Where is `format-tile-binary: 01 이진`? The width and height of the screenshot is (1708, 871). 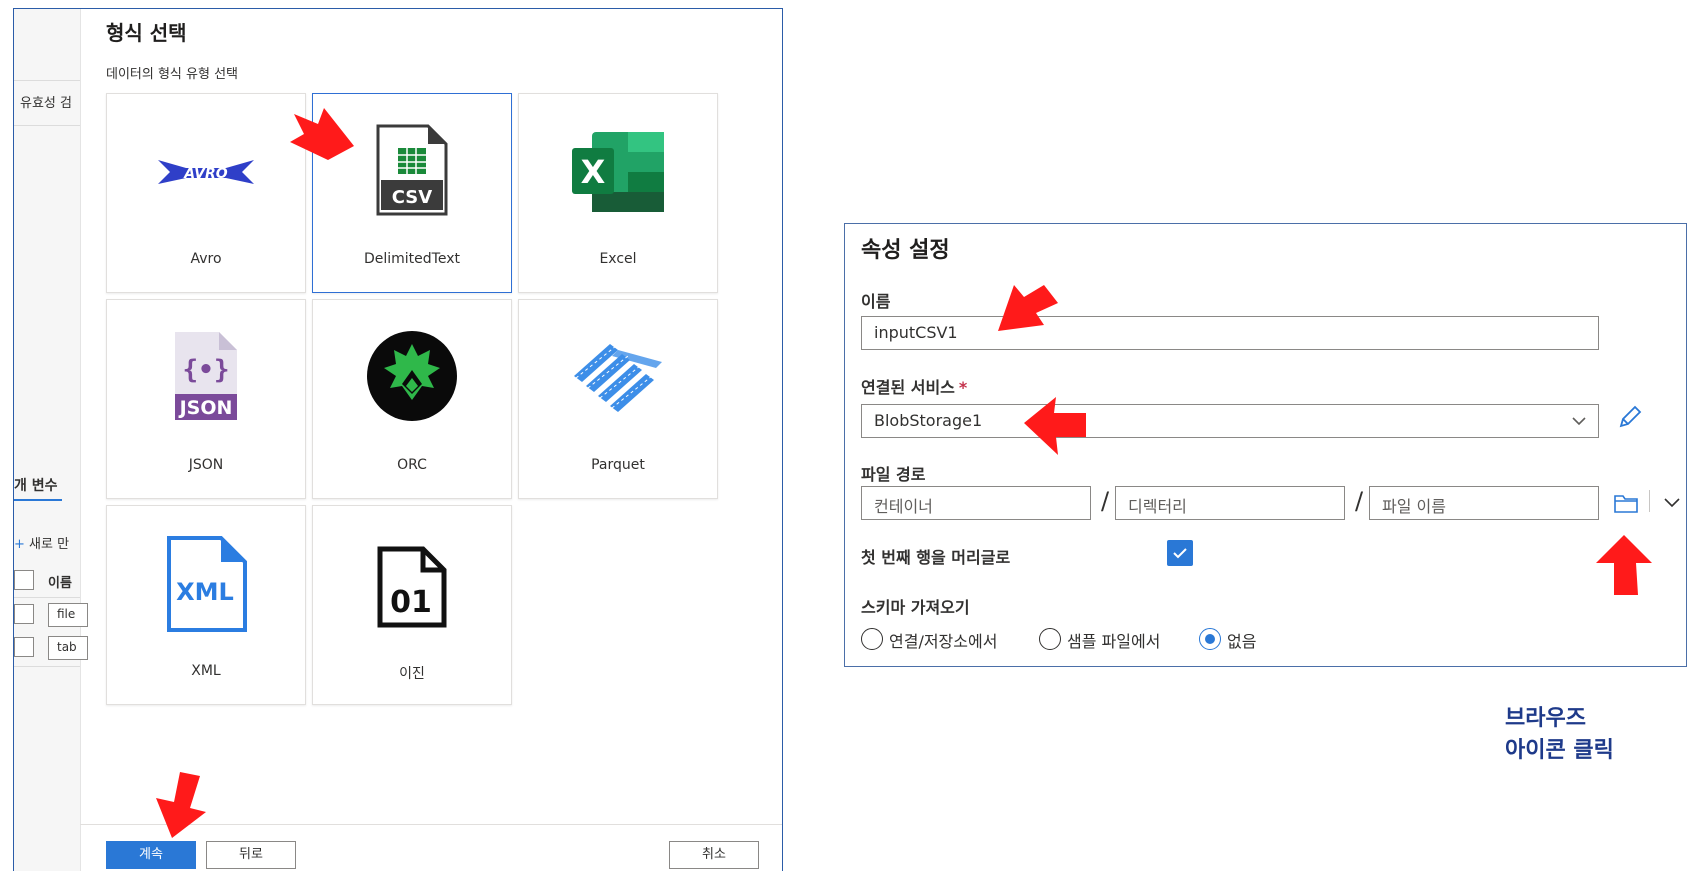 format-tile-binary: 01 이진 is located at coordinates (412, 605).